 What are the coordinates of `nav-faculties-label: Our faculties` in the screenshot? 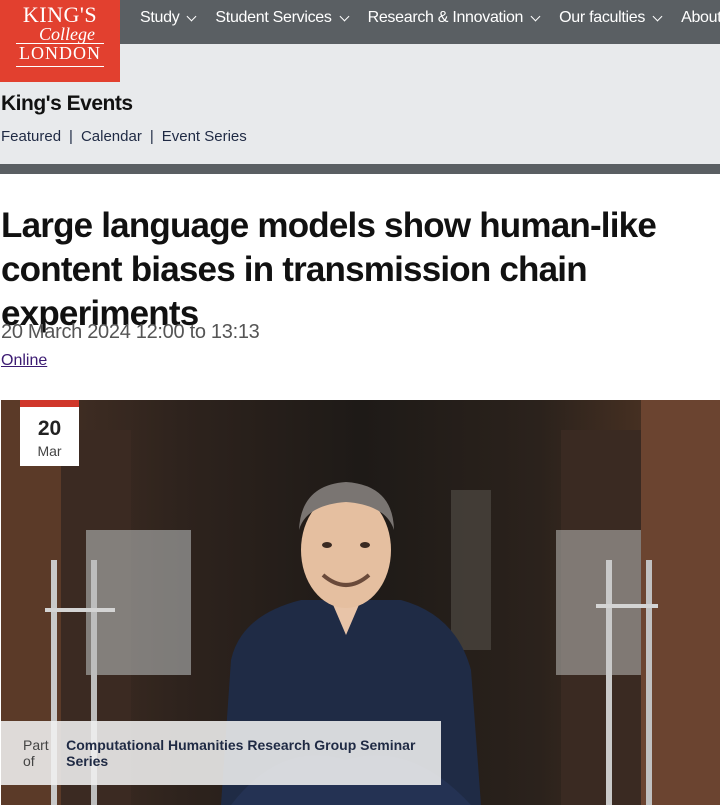 It's located at (602, 17).